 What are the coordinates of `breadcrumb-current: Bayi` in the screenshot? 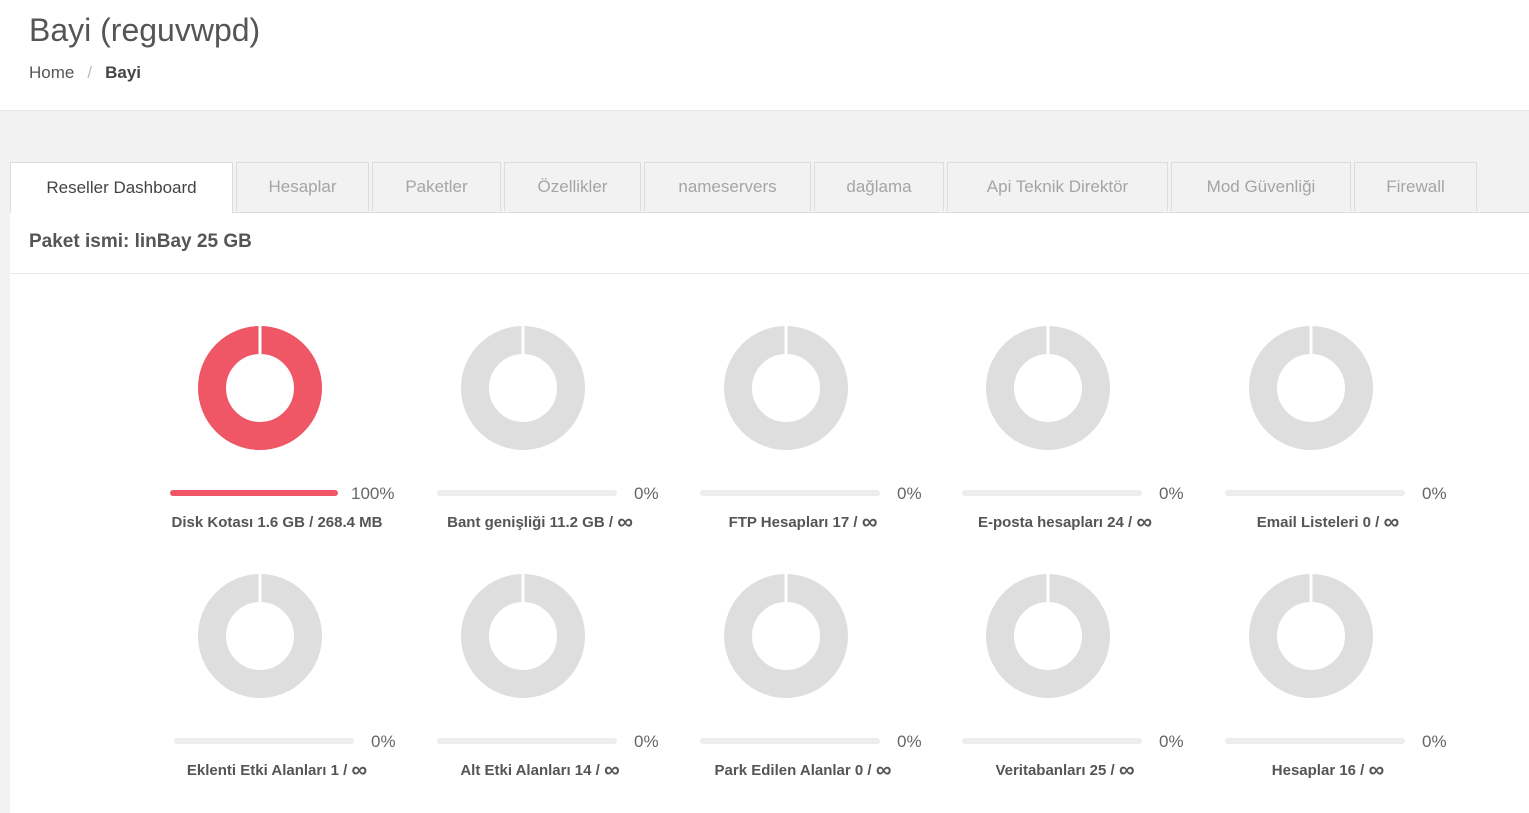 It's located at (123, 72).